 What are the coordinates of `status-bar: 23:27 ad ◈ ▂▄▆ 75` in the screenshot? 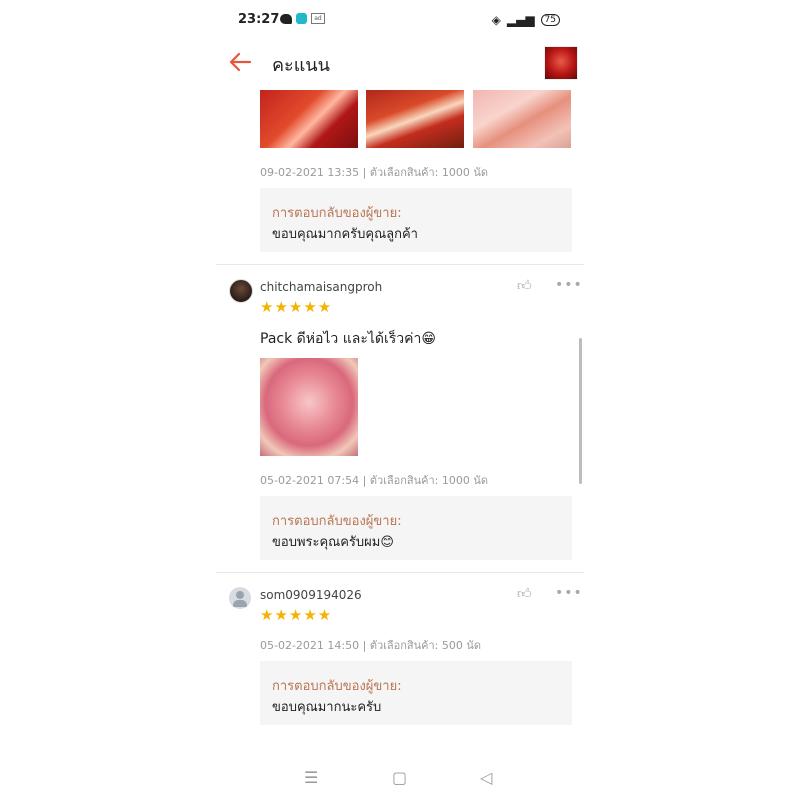 It's located at (400, 22).